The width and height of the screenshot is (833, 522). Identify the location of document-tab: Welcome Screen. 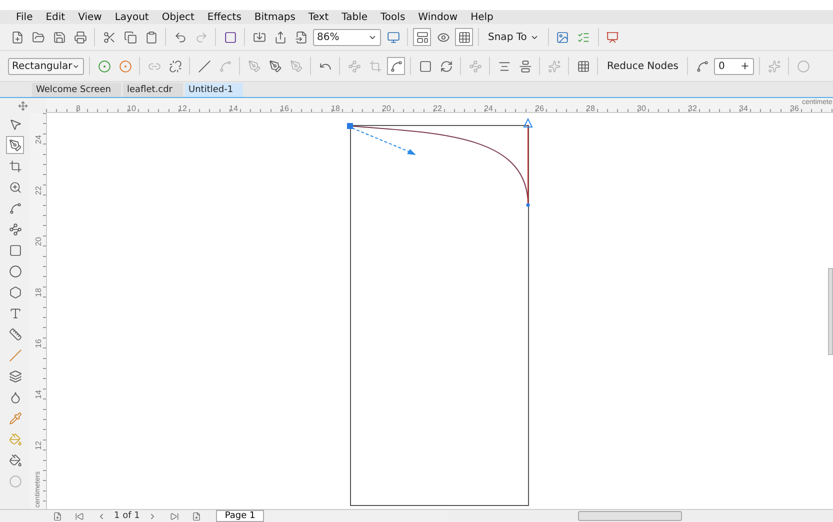
(76, 90).